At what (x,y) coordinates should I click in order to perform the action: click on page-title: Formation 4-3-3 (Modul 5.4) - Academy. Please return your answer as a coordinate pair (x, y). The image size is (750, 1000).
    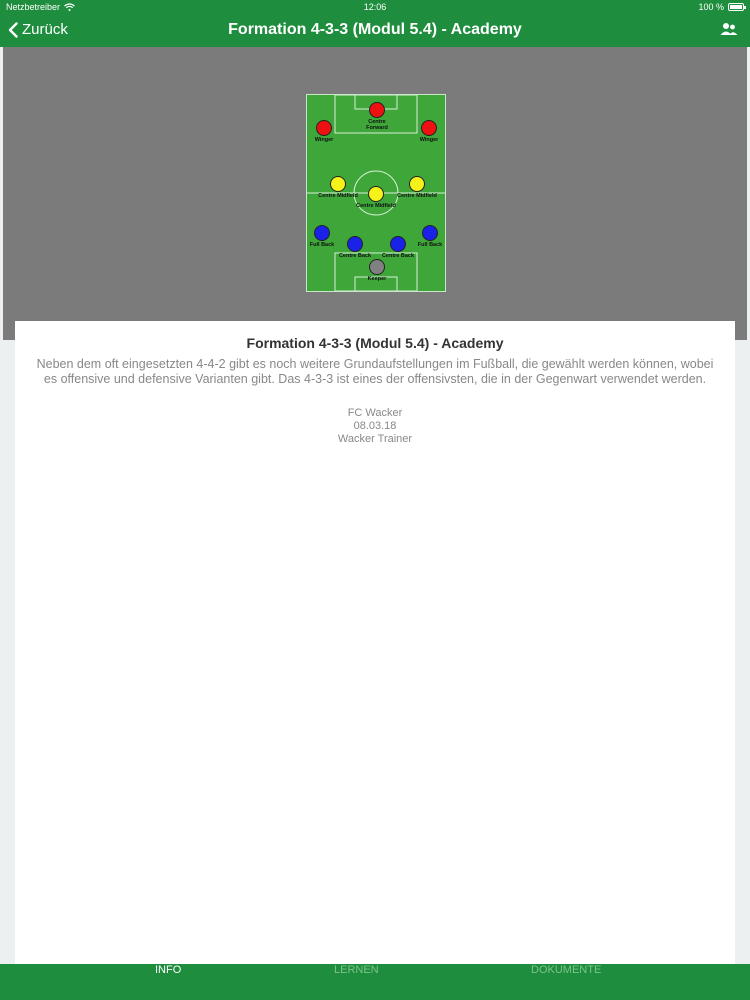
    Looking at the image, I should click on (375, 29).